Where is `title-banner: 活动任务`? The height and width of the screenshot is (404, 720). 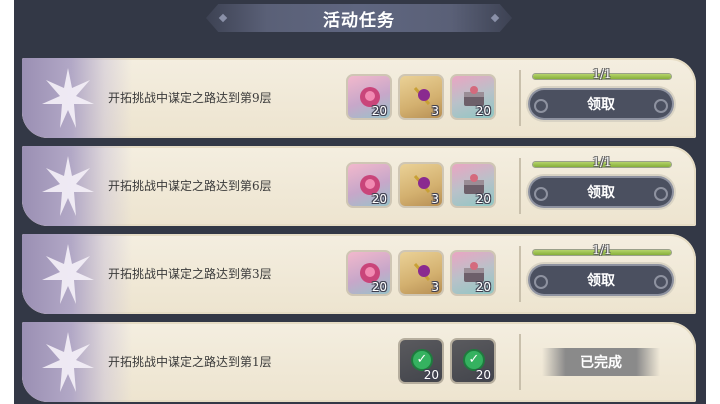 title-banner: 活动任务 is located at coordinates (359, 18).